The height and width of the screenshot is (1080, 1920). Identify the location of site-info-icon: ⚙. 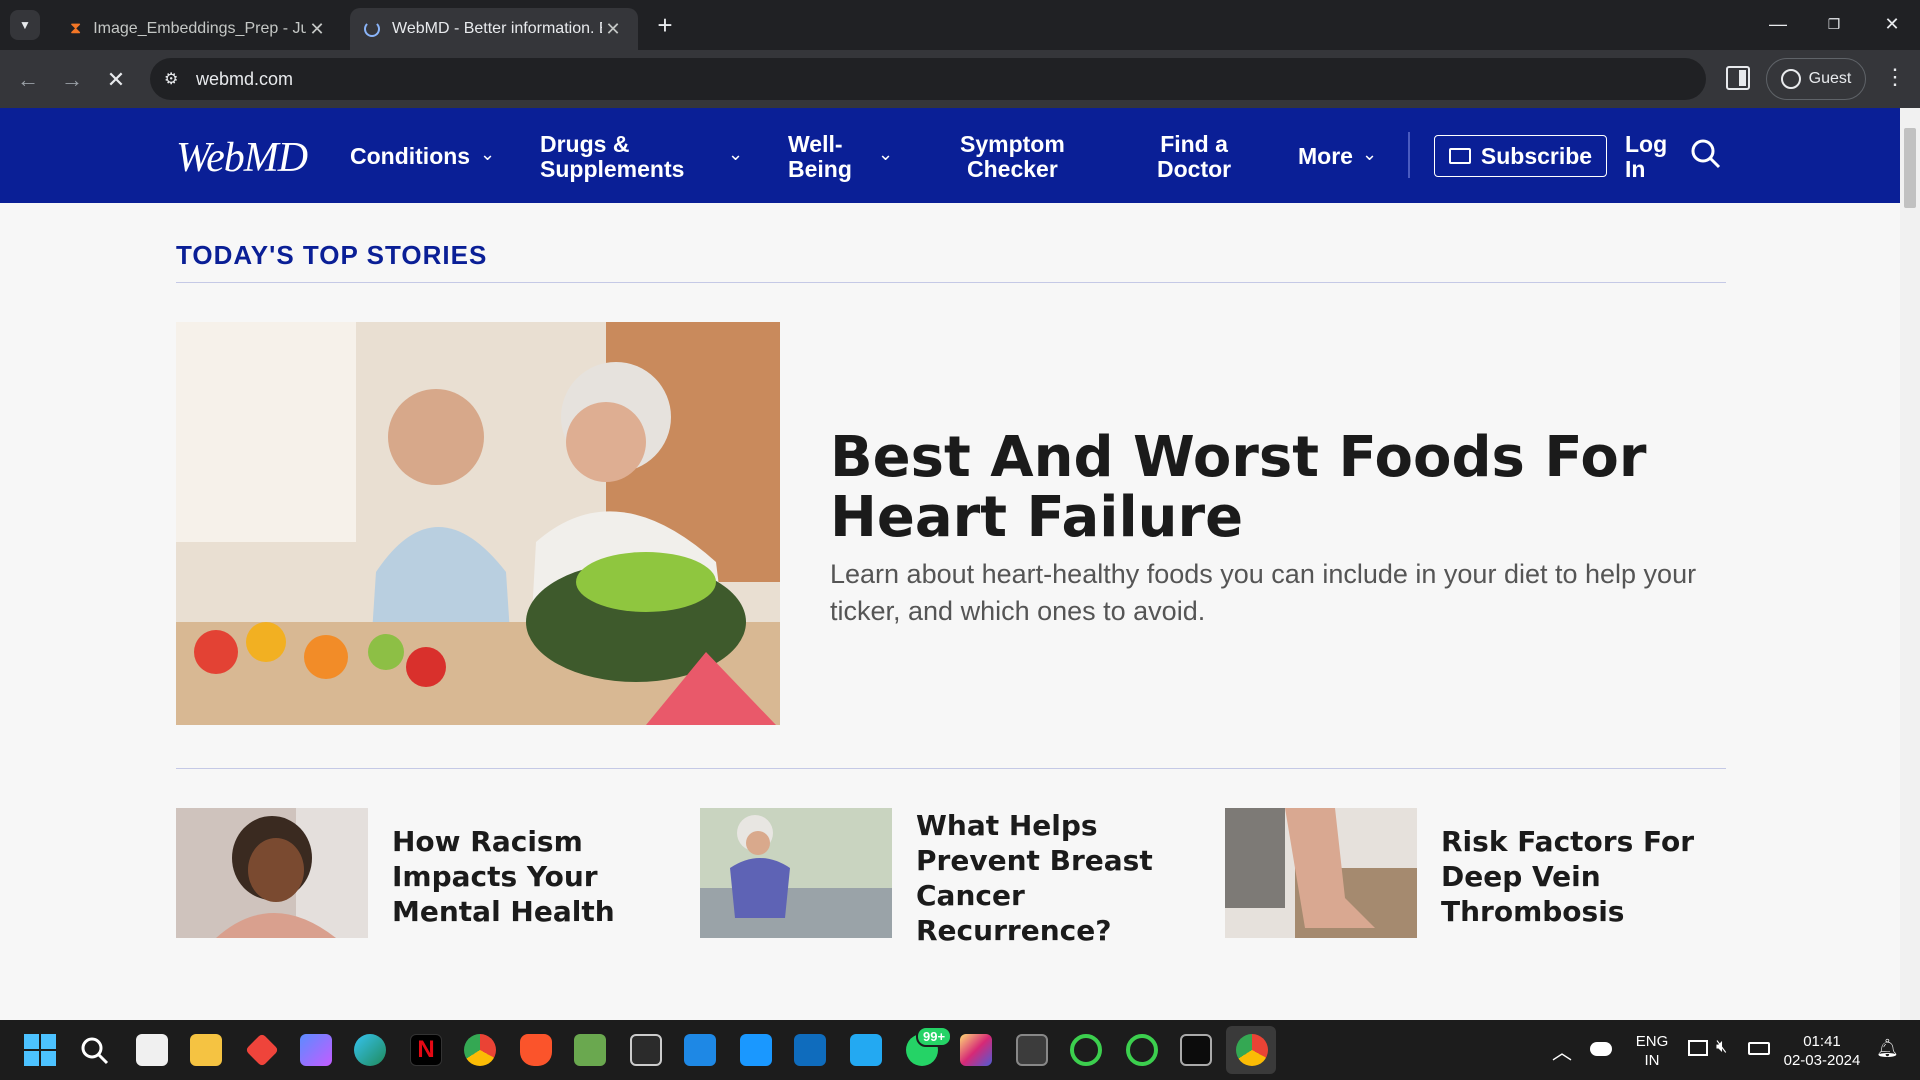
(171, 79).